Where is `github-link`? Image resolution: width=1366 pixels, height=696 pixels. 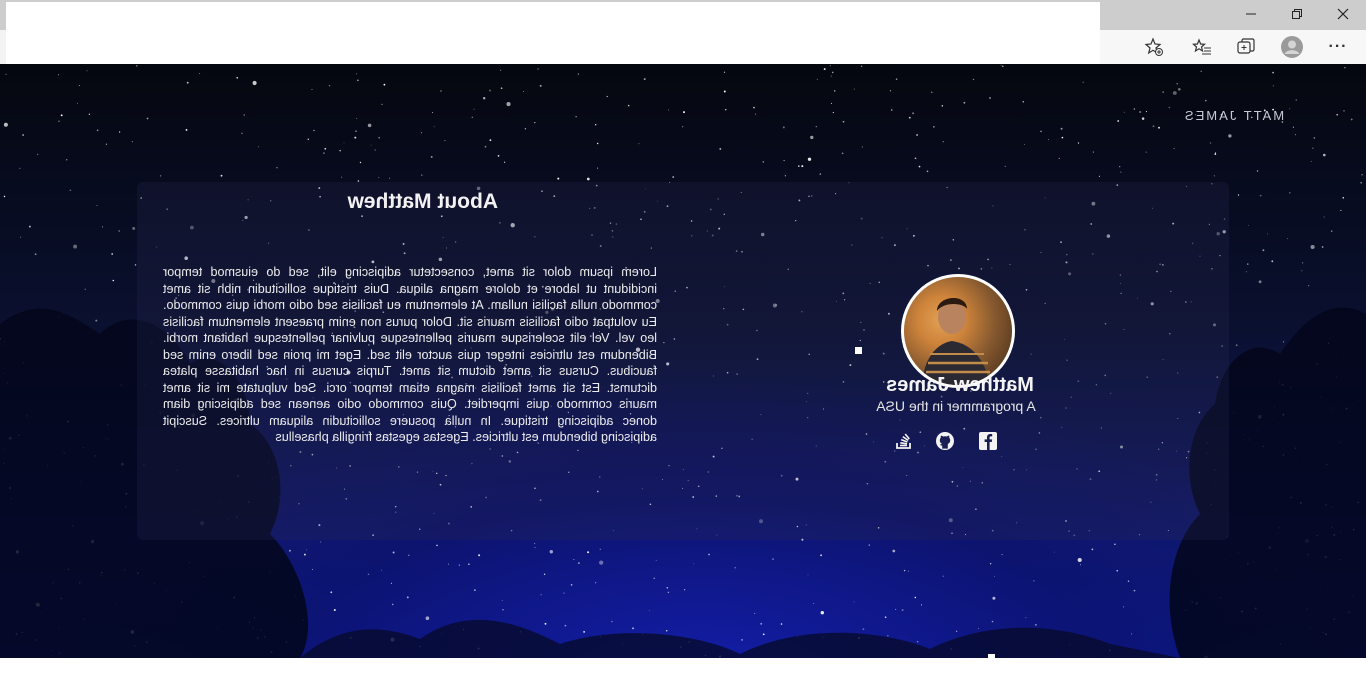
github-link is located at coordinates (945, 441).